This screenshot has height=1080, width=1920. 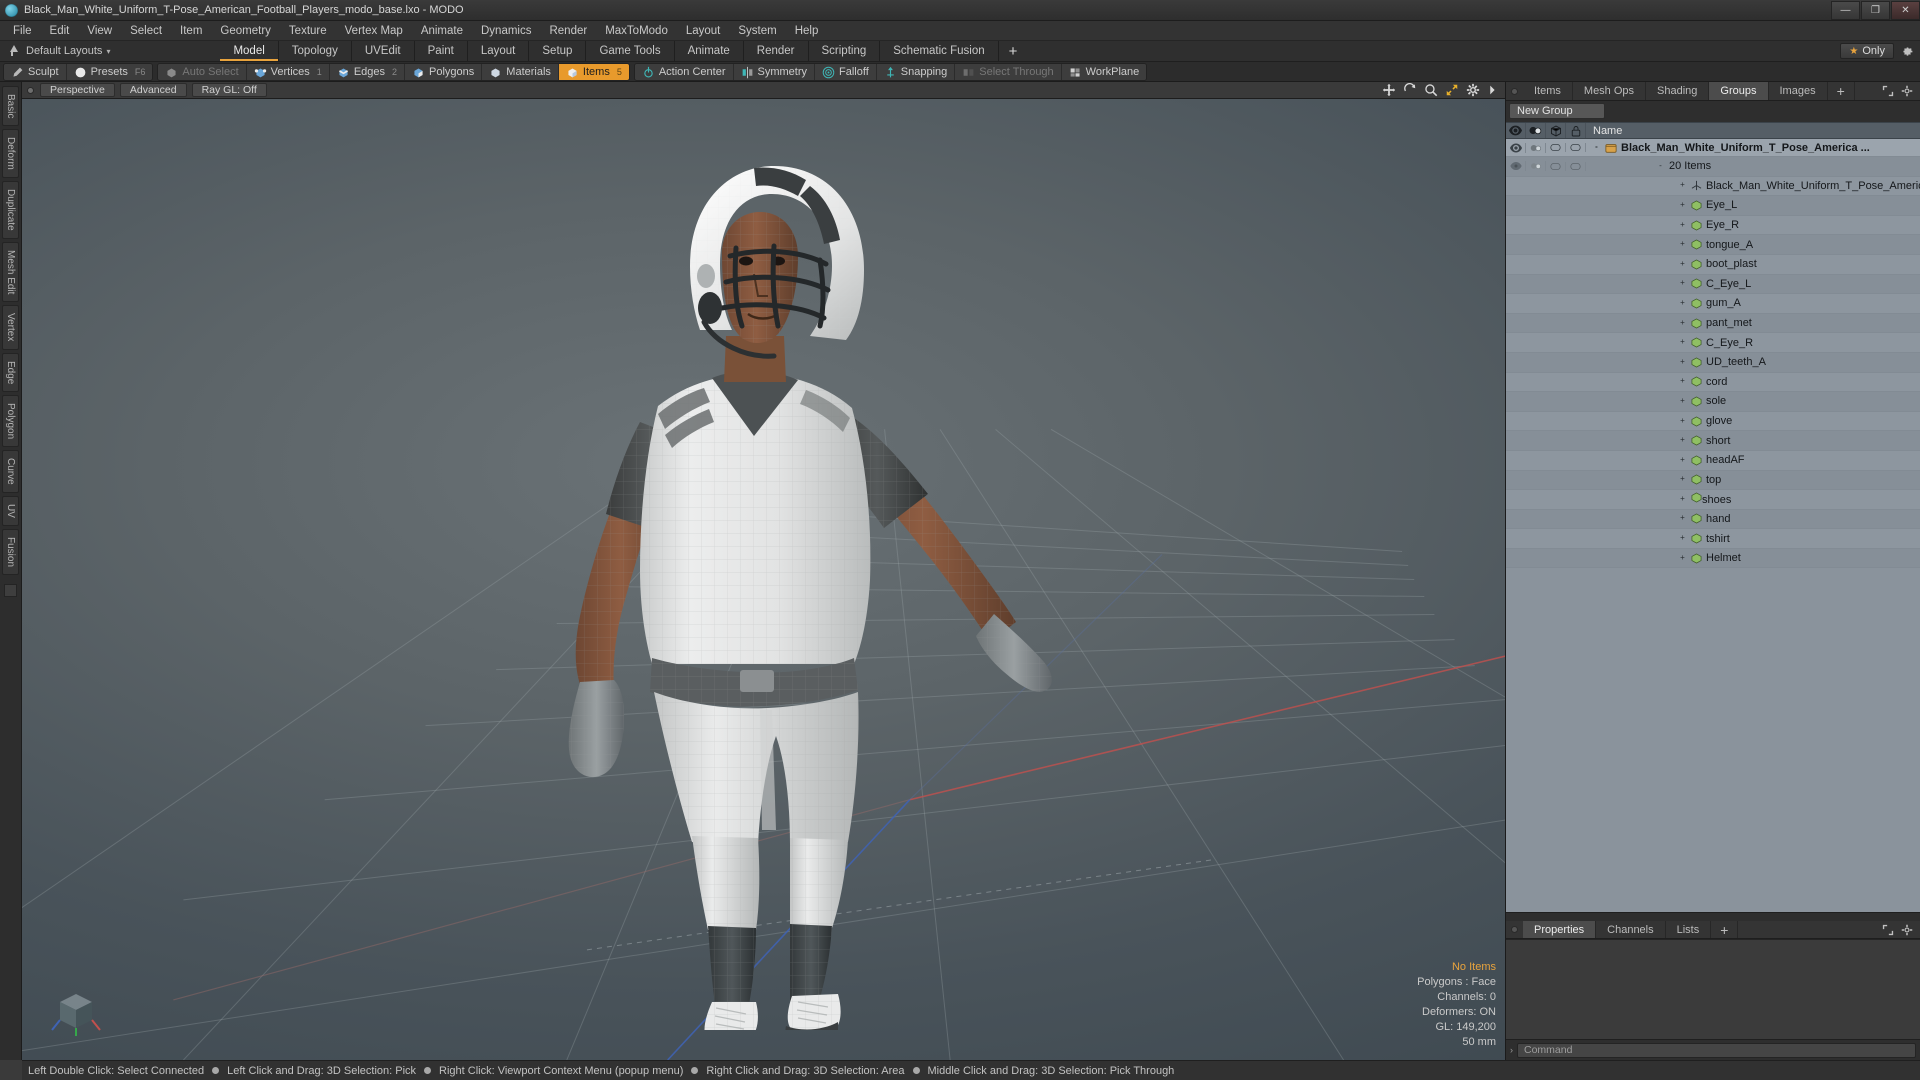 I want to click on vtab-duplicate: Duplicate, so click(x=10, y=210).